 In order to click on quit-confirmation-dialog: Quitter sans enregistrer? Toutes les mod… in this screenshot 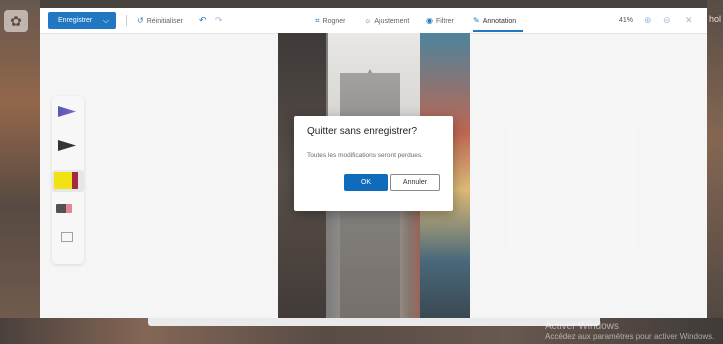, I will do `click(373, 163)`.